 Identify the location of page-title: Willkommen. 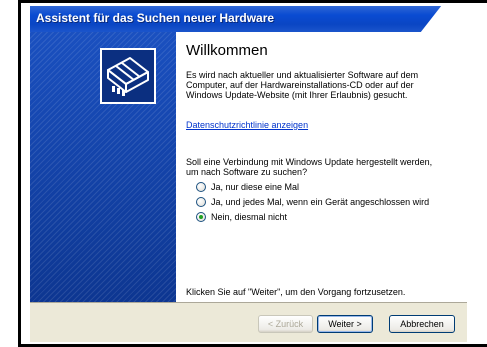
(227, 50).